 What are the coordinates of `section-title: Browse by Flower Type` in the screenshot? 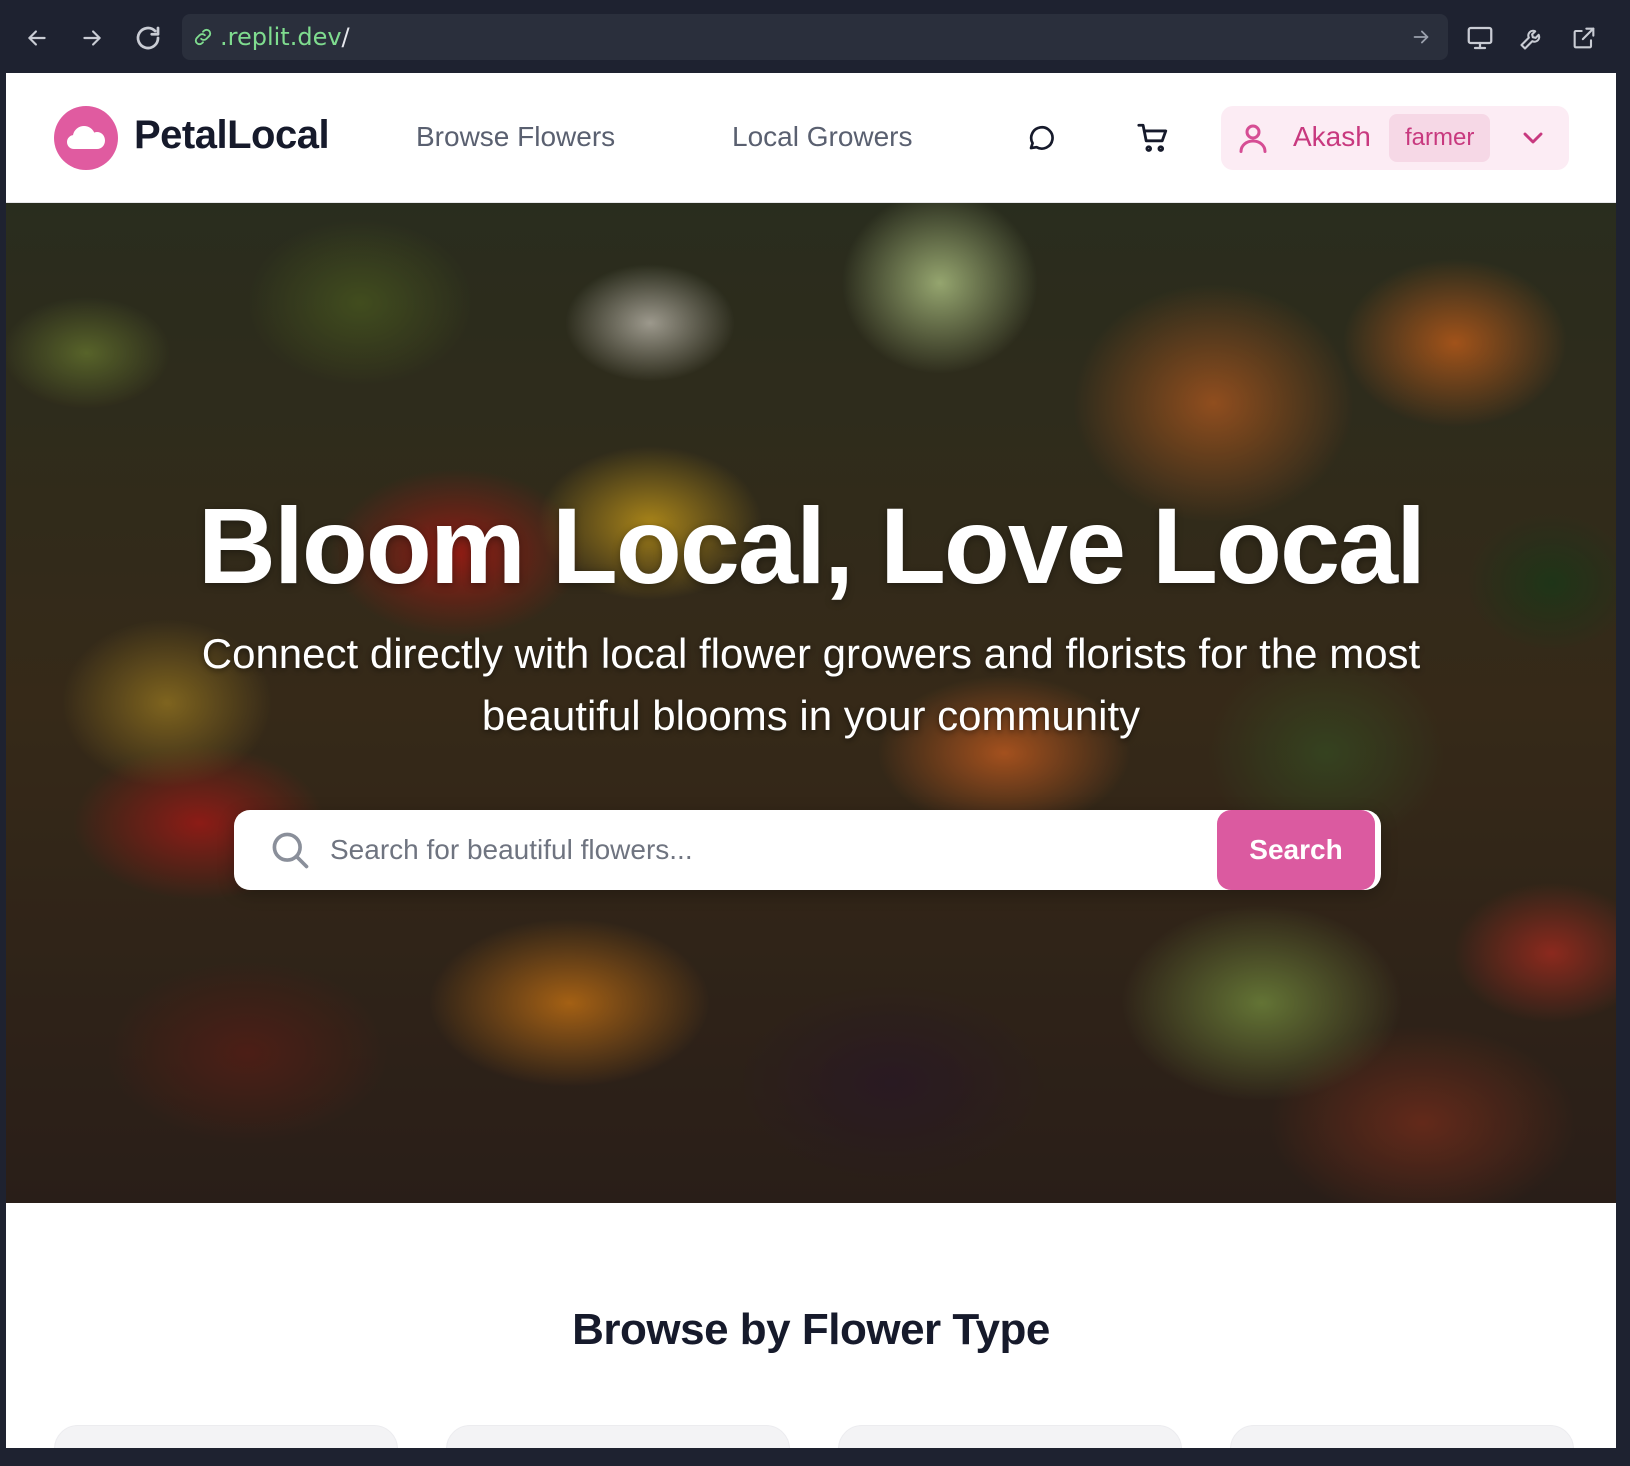 It's located at (811, 1329).